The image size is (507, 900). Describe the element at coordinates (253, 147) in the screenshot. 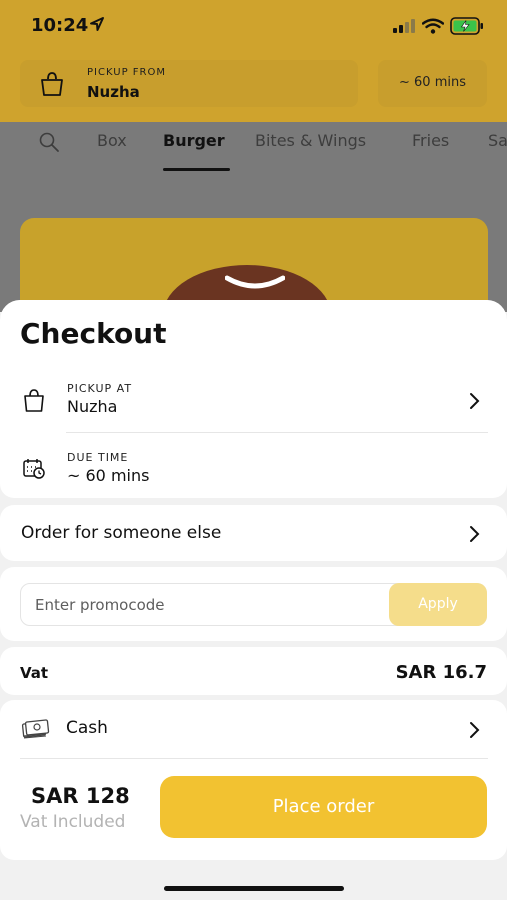

I see `category-tabs: Box Burger Bites & Wings Fries Sa` at that location.